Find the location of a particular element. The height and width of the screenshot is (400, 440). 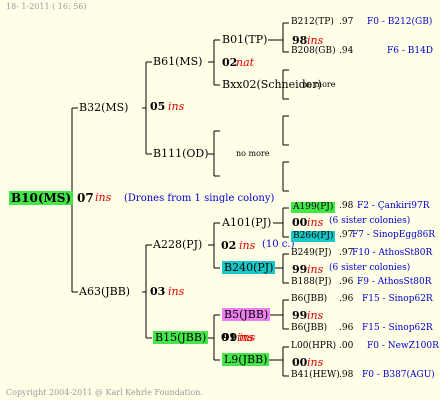

gen4-year: 98 is located at coordinates (300, 40).